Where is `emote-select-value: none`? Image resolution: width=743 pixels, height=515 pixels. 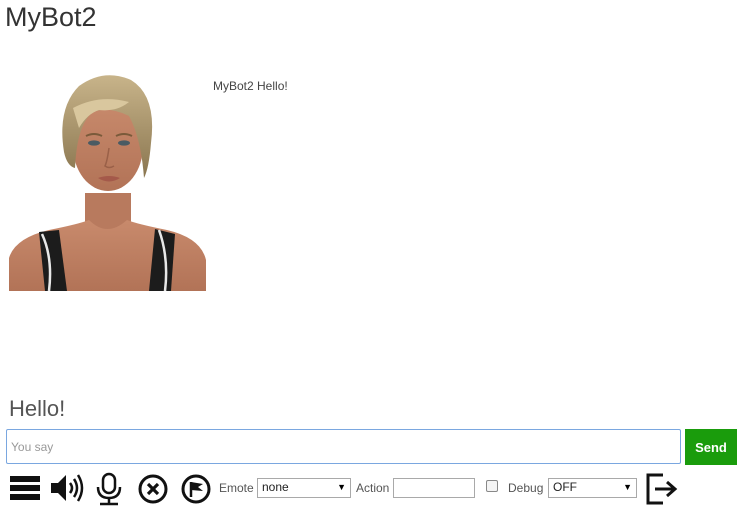
emote-select-value: none is located at coordinates (275, 487).